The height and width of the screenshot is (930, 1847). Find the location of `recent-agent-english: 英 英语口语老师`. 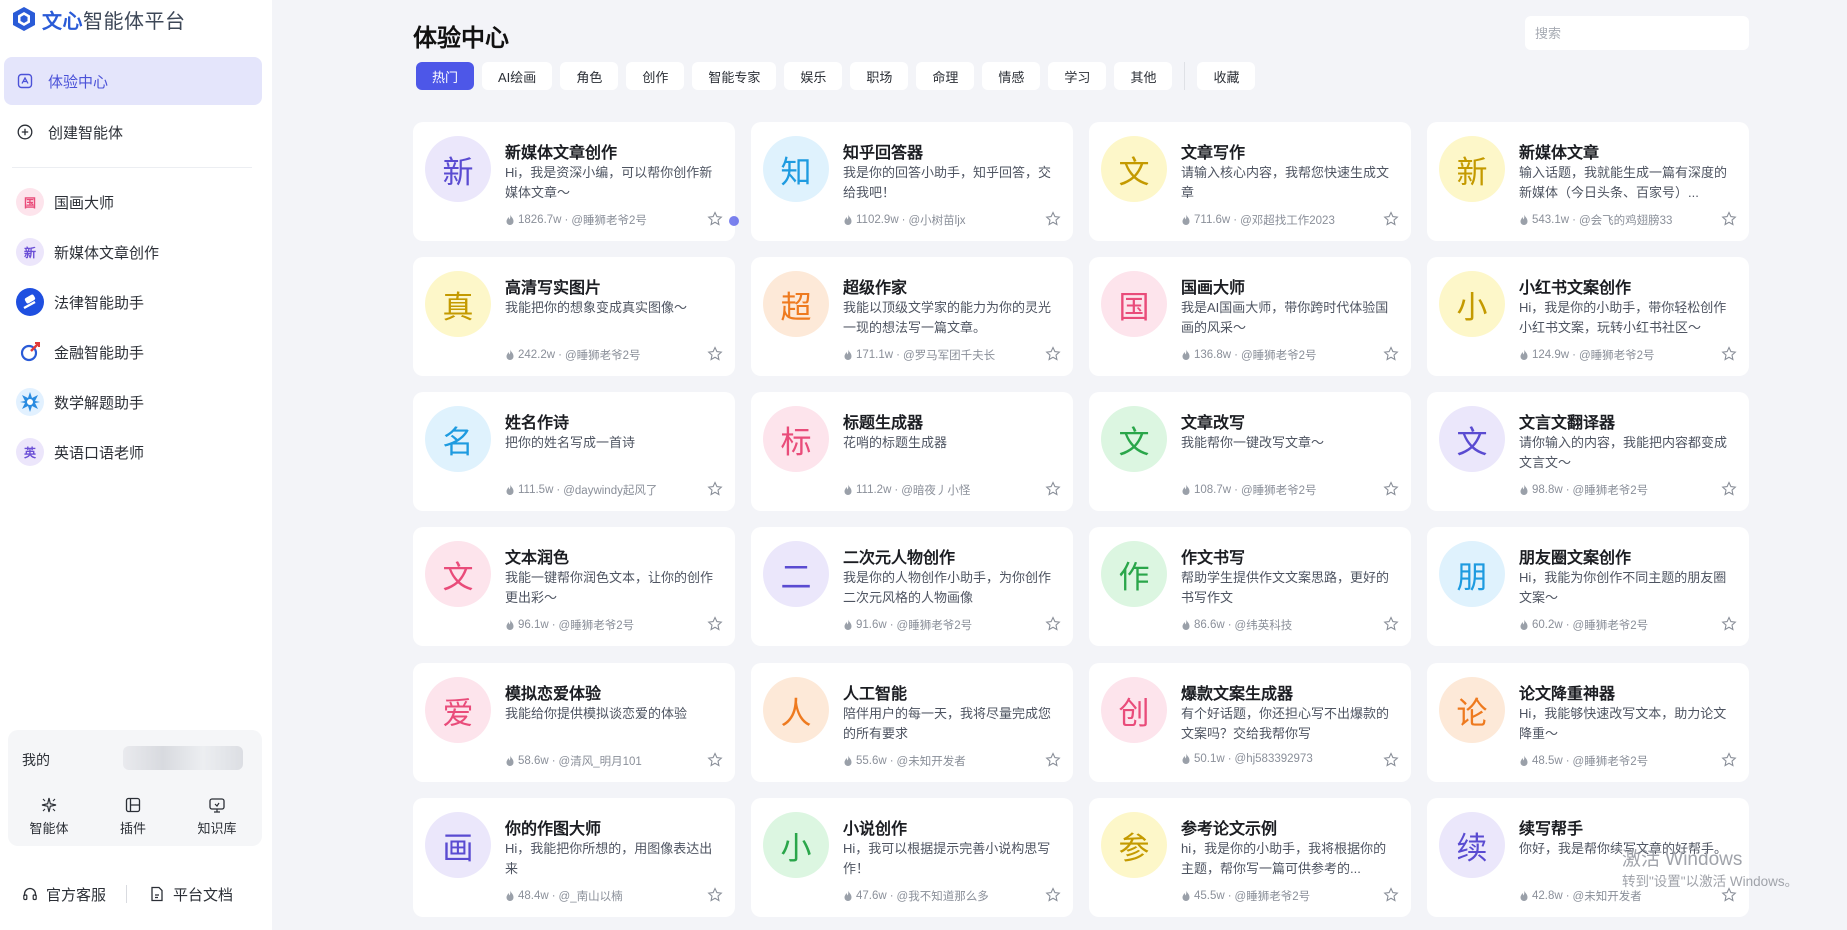

recent-agent-english: 英 英语口语老师 is located at coordinates (136, 452).